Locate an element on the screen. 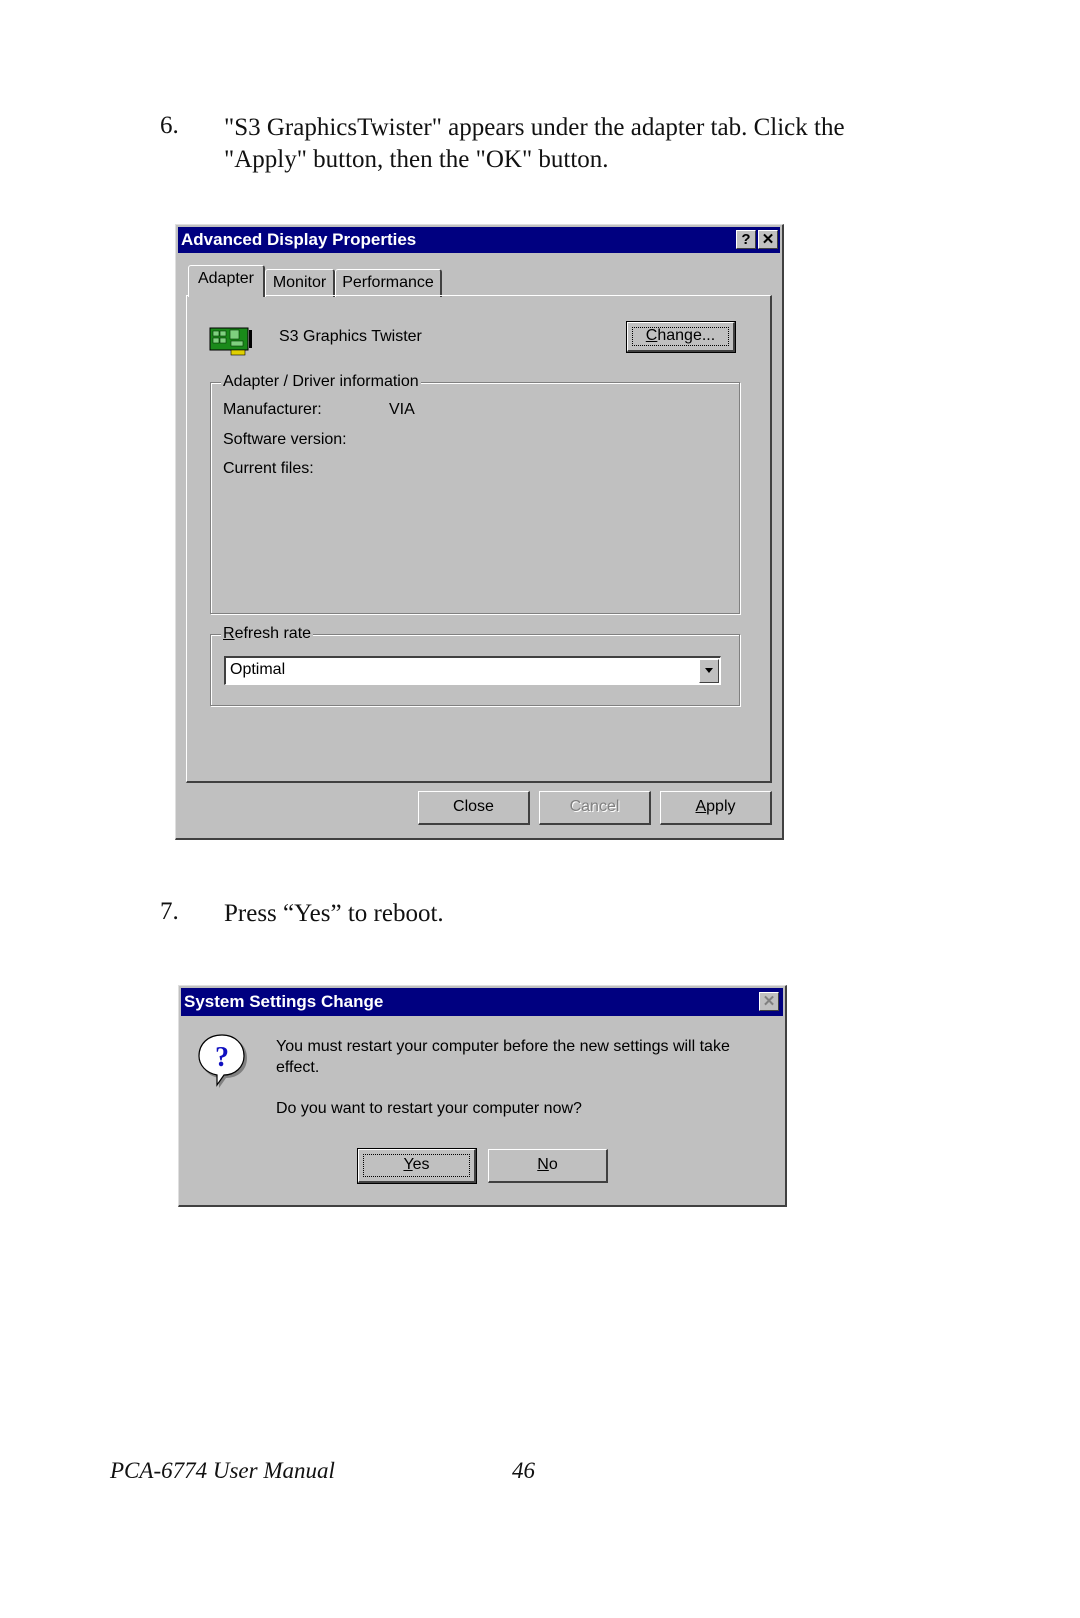  help-button: ? is located at coordinates (746, 239).